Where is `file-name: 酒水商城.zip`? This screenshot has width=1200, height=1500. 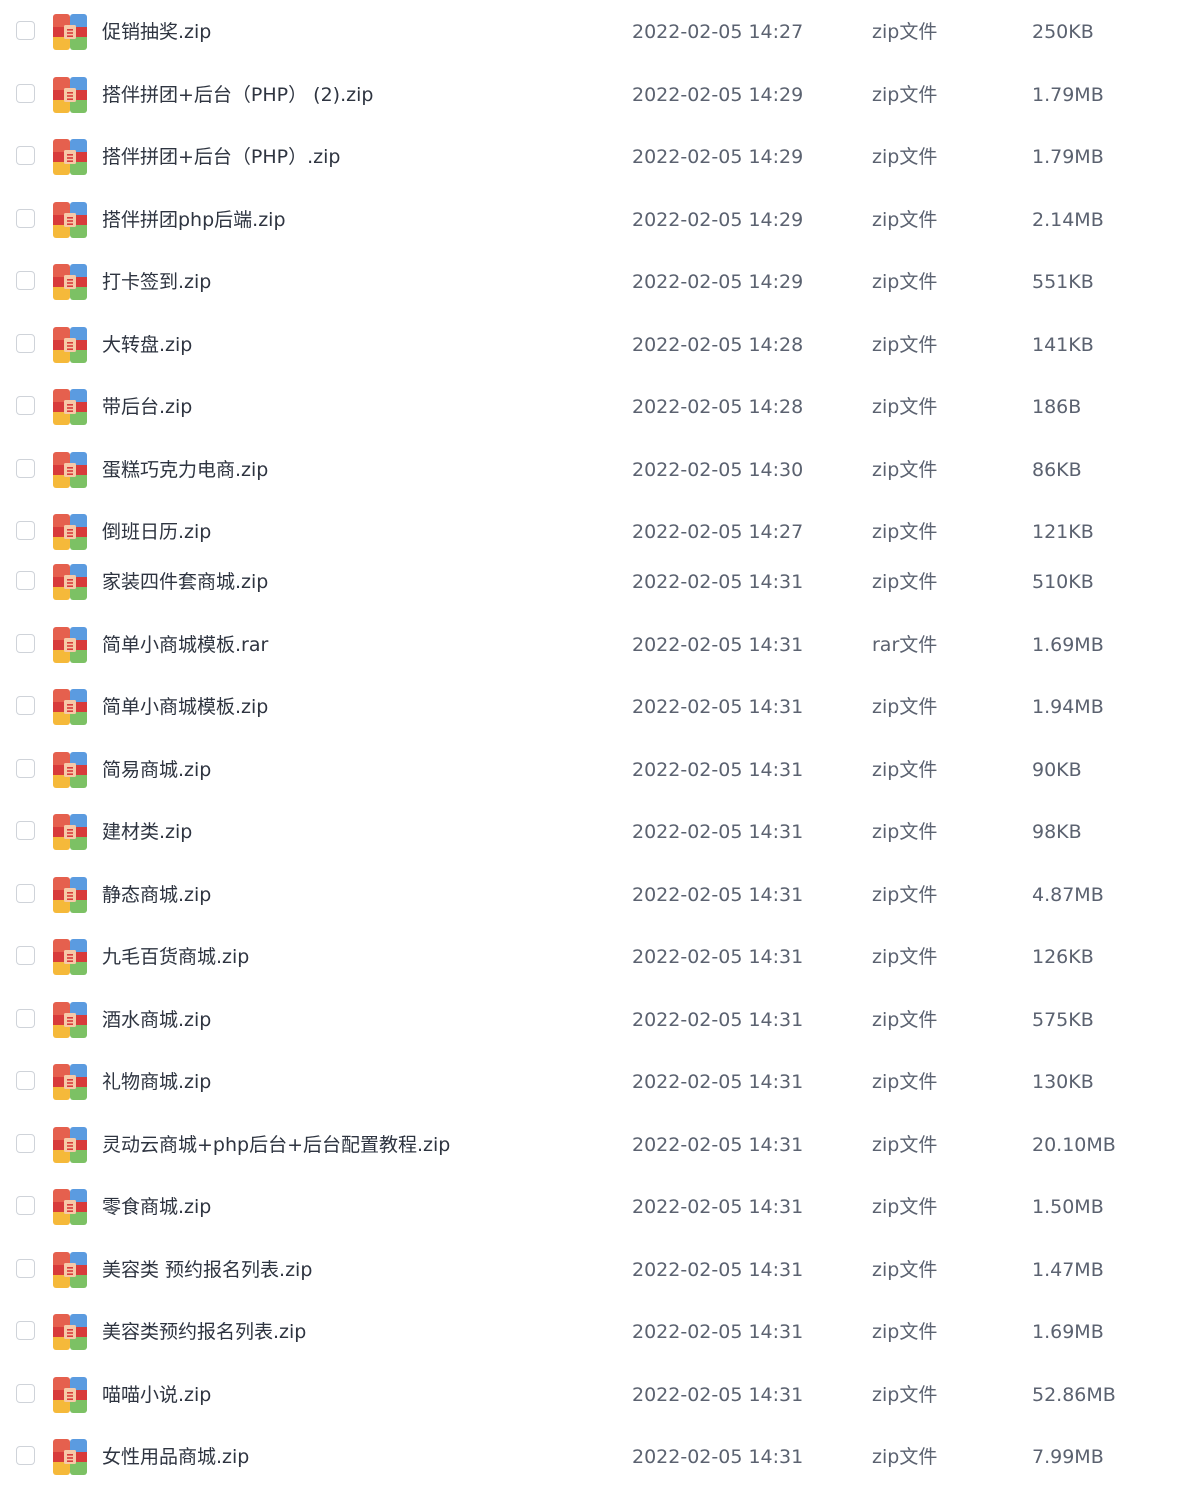
file-name: 酒水商城.zip is located at coordinates (156, 1020).